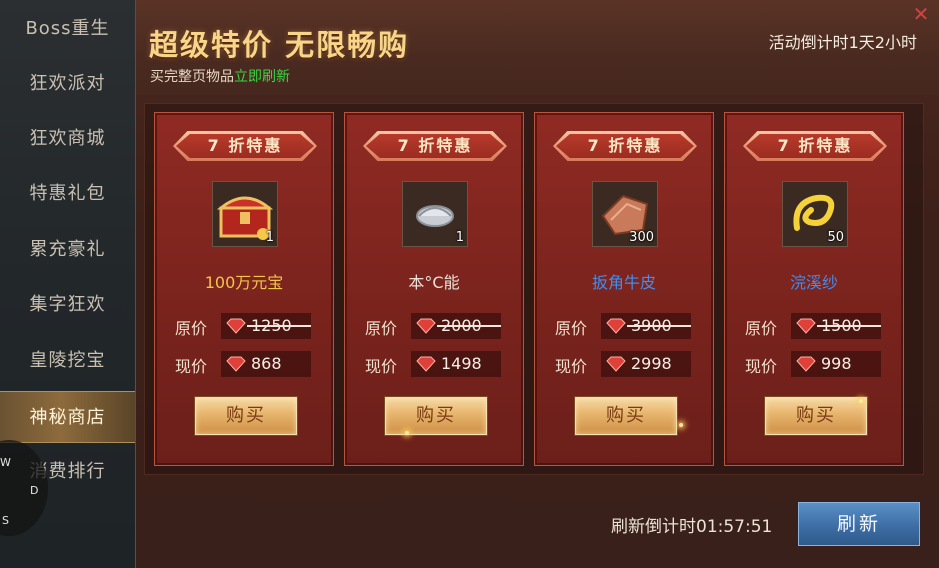 This screenshot has width=939, height=568. Describe the element at coordinates (67, 139) in the screenshot. I see `sidebar-item-carnival-mall: 狂欢商城` at that location.